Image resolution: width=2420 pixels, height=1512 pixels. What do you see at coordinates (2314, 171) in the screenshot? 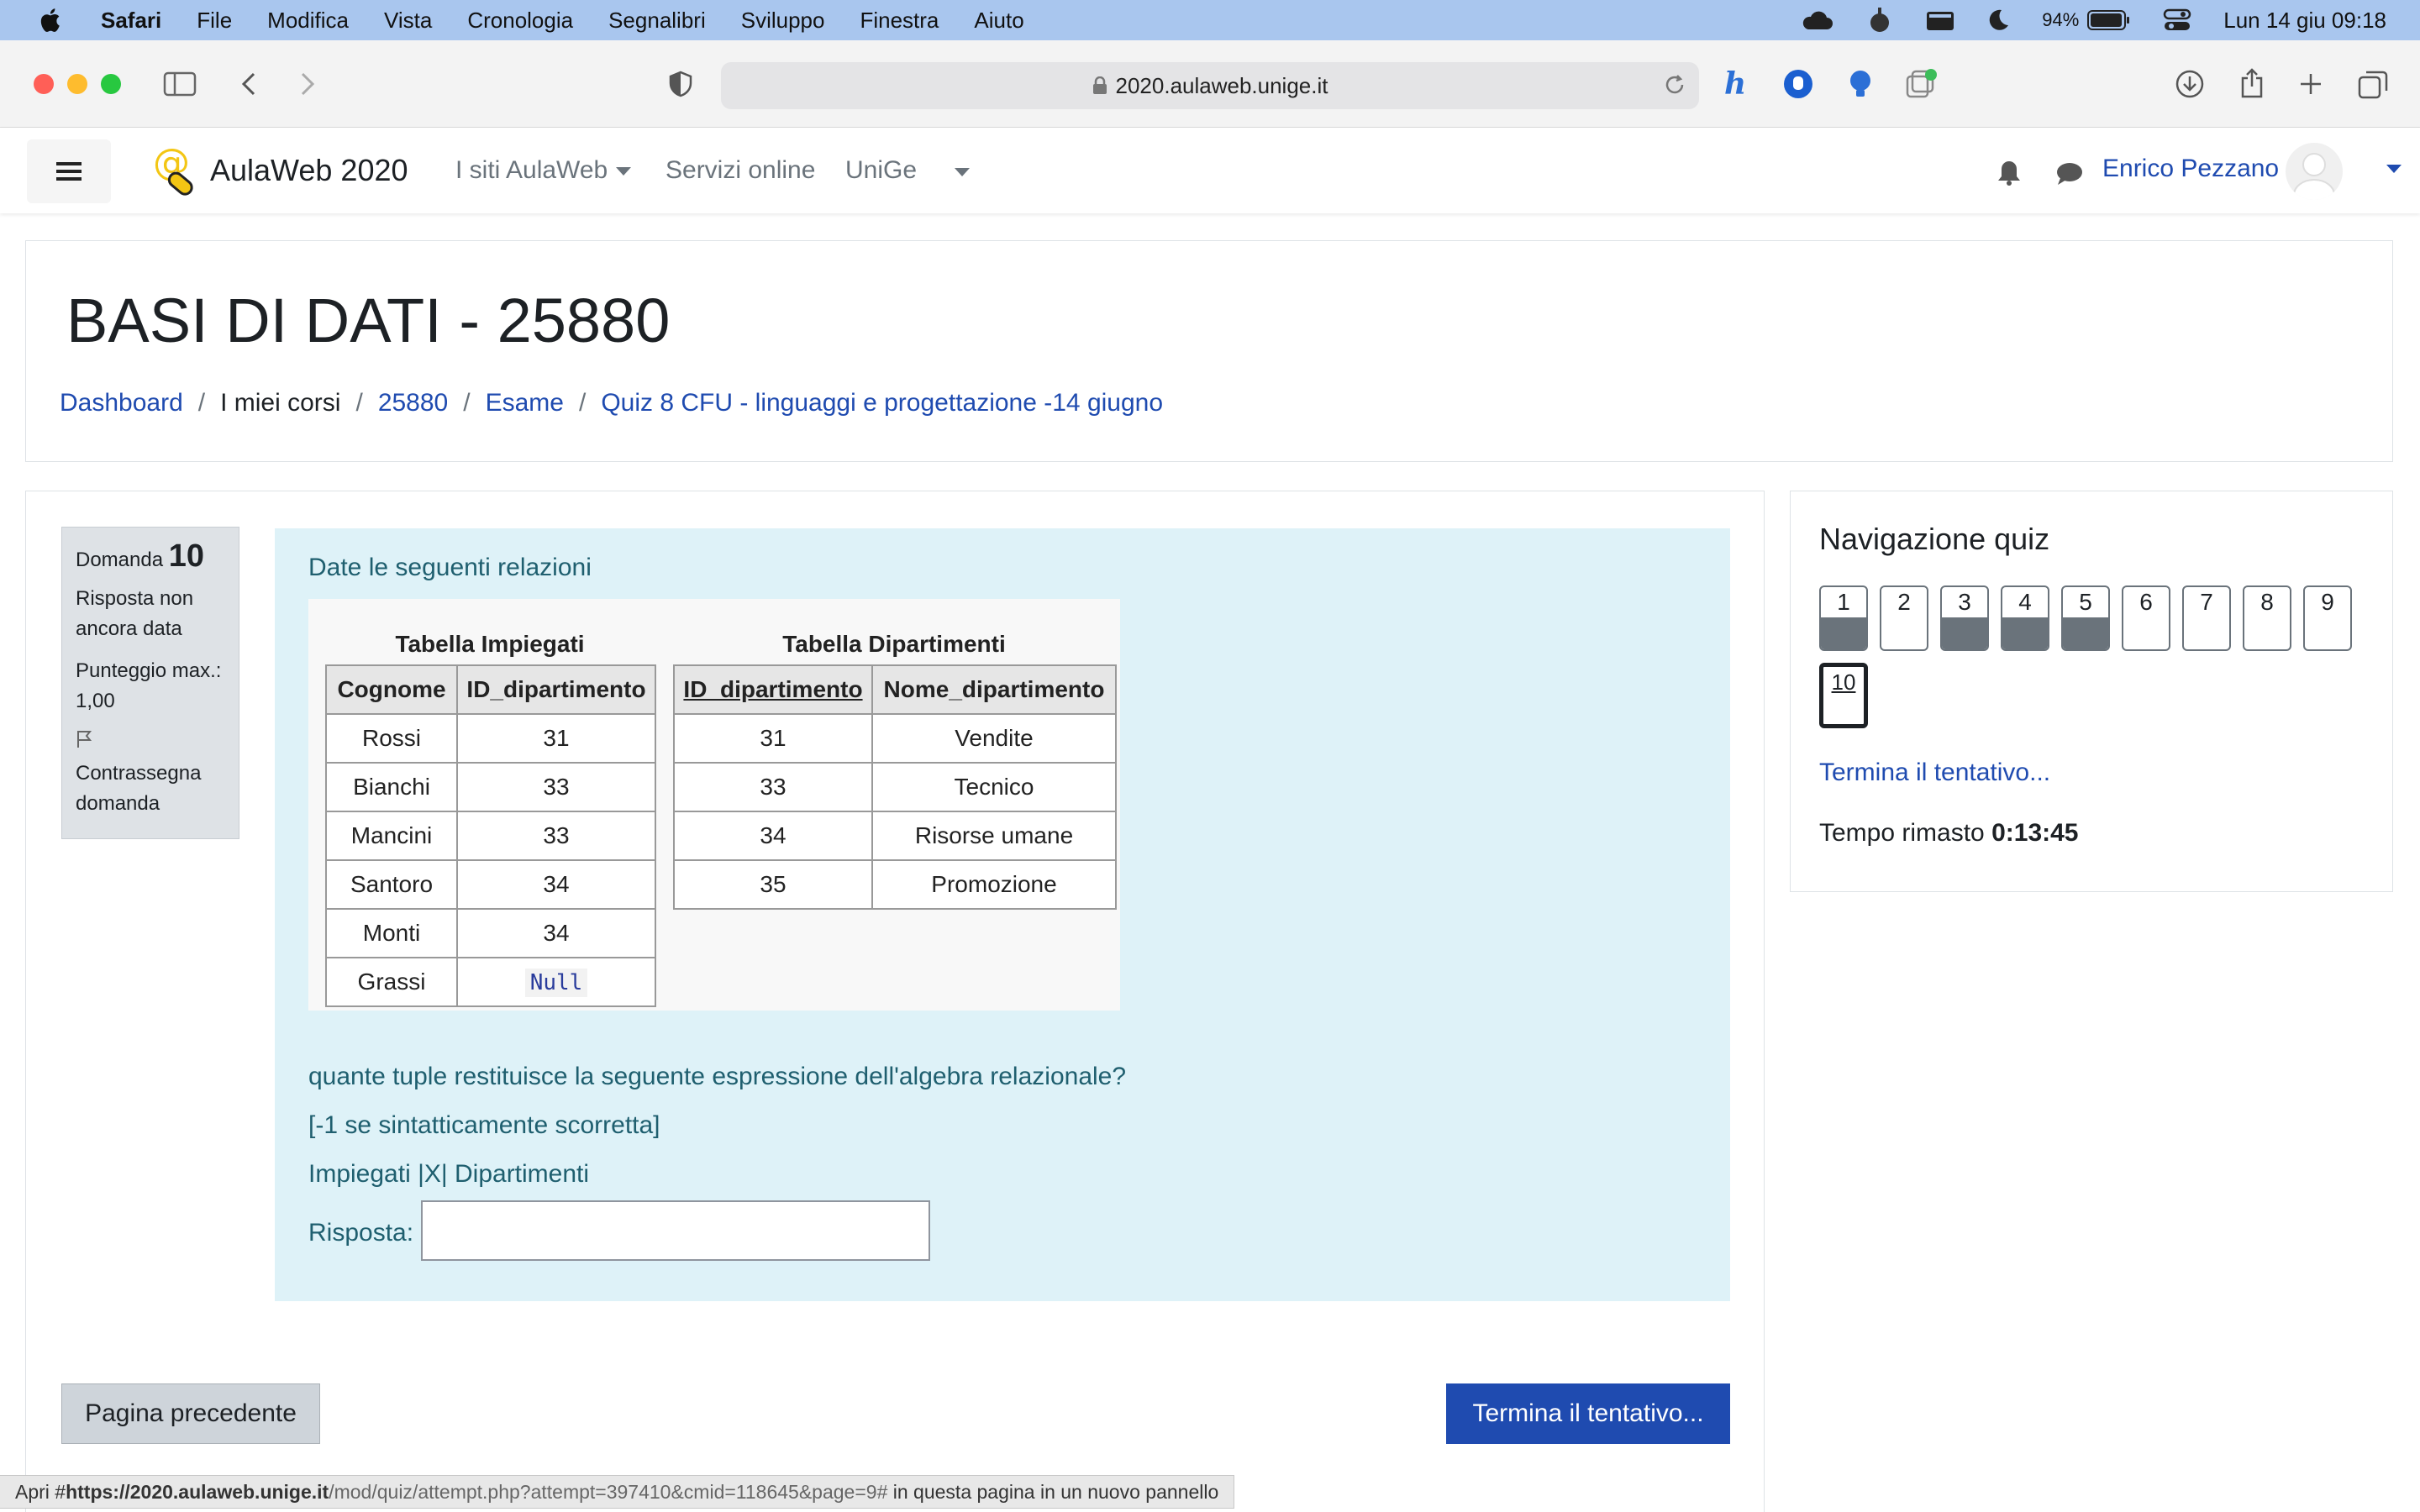
I see `avatar` at bounding box center [2314, 171].